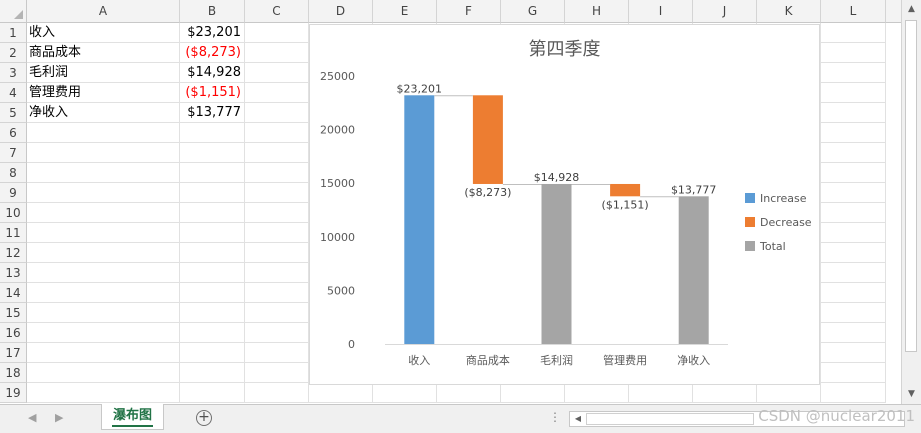 Image resolution: width=921 pixels, height=433 pixels. Describe the element at coordinates (911, 186) in the screenshot. I see `vertical-scroll-thumb` at that location.